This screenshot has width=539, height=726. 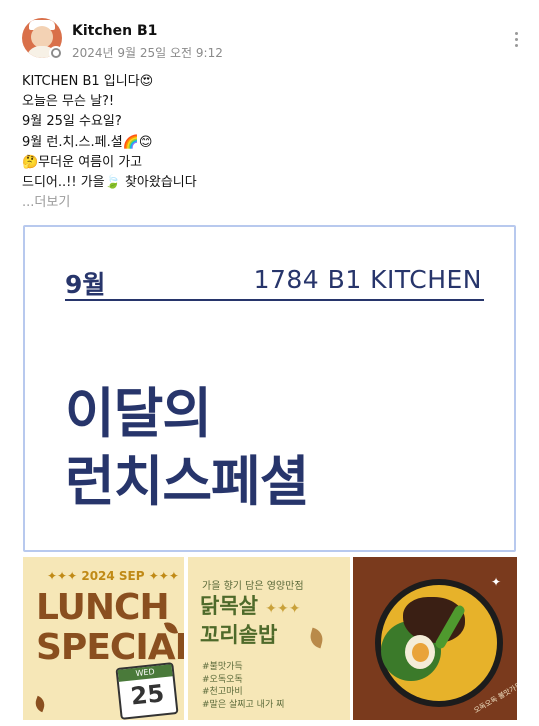 What do you see at coordinates (435, 638) in the screenshot?
I see `thumbnail-food-photo: ✦ 오독오독 불맛가득` at bounding box center [435, 638].